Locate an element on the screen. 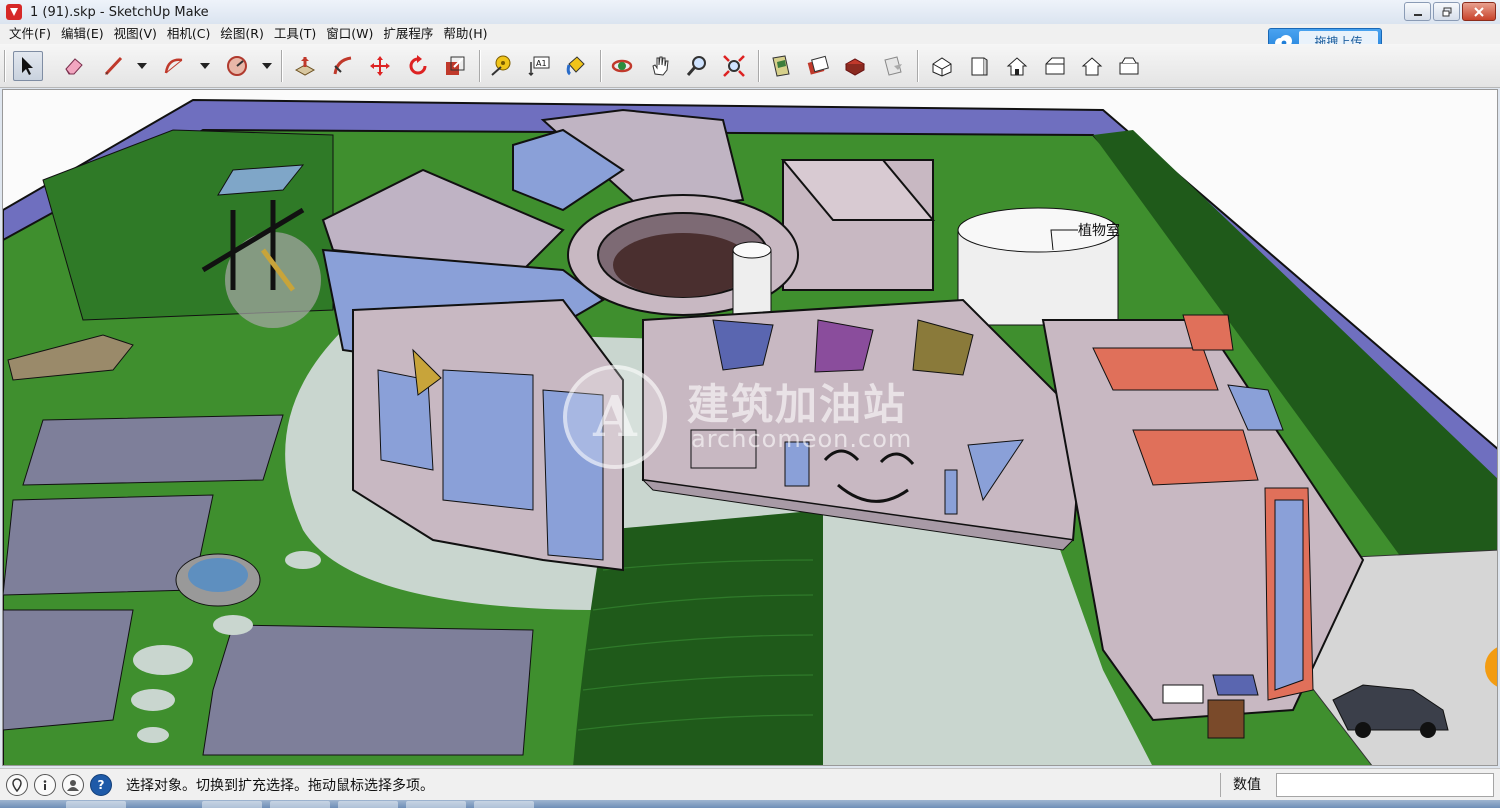  front-view-icon is located at coordinates (1017, 66).